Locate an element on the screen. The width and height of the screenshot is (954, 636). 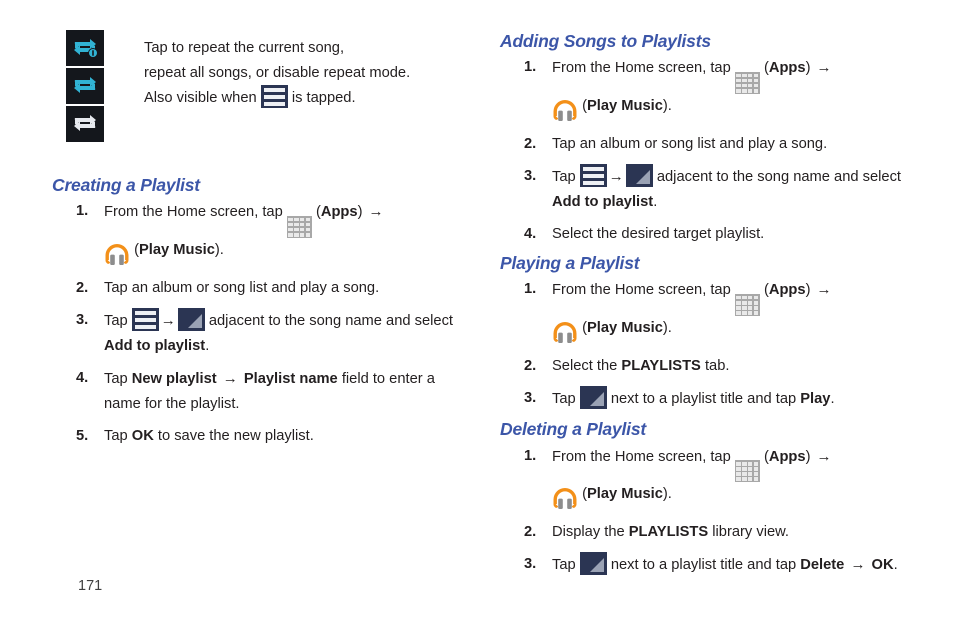
page-title-playing-a-playlist: Playing a Playlist is located at coordinates (570, 263).